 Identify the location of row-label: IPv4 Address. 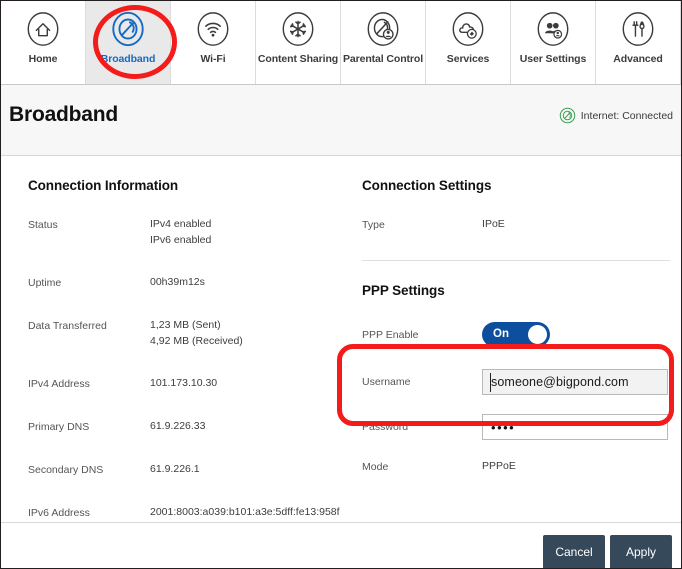
(59, 384).